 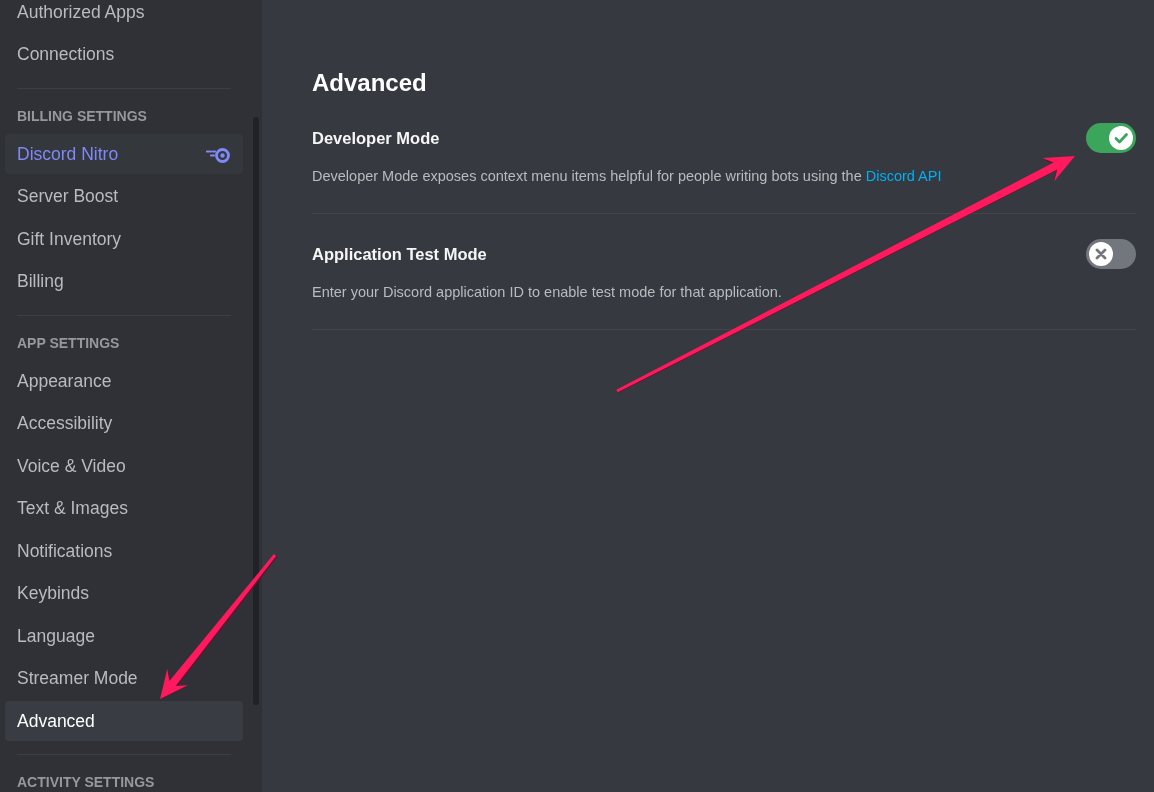 I want to click on sidebar-item: Authorized Apps, so click(x=124, y=16).